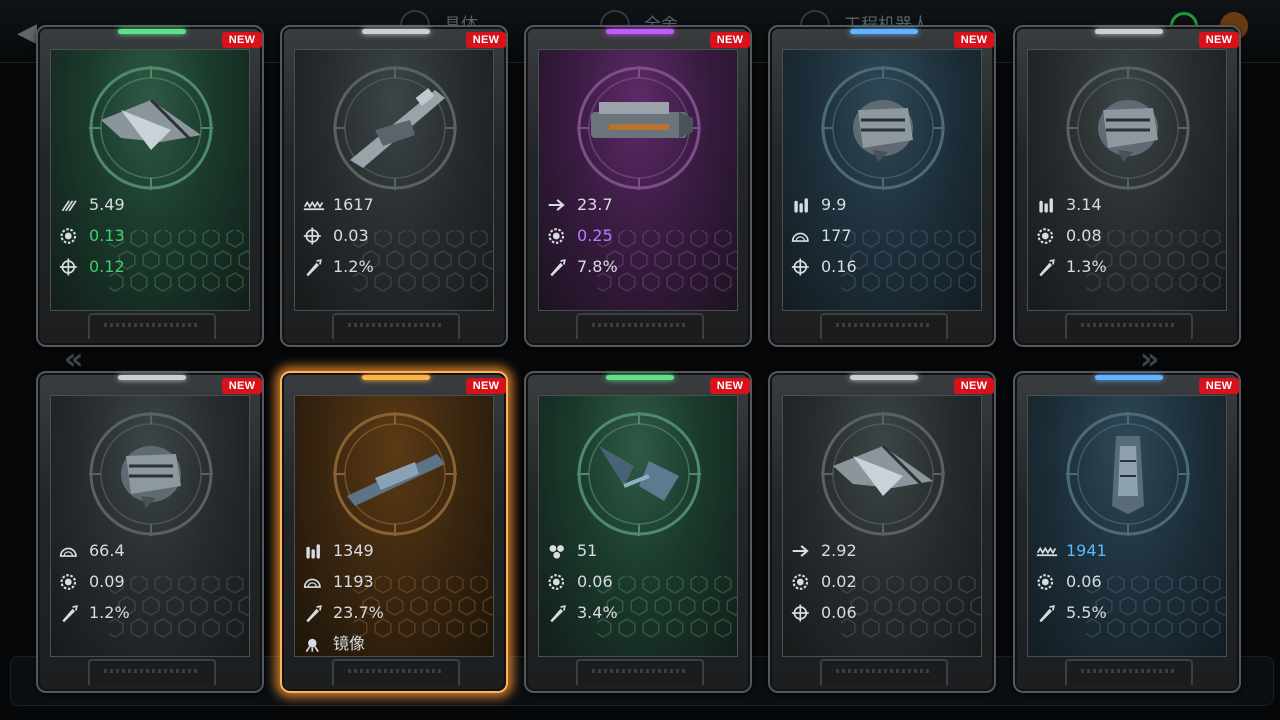 This screenshot has width=1280, height=720. I want to click on stat-row: 66.4, so click(92, 551).